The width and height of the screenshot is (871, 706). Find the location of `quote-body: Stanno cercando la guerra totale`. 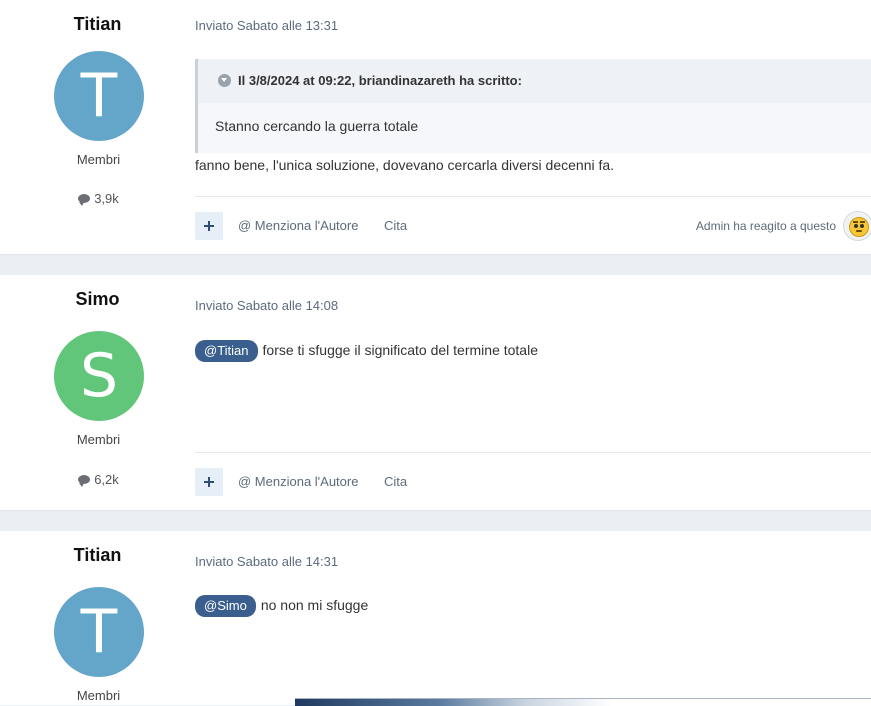

quote-body: Stanno cercando la guerra totale is located at coordinates (317, 126).